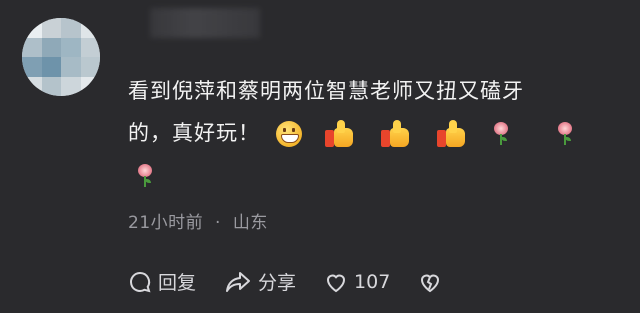 Image resolution: width=640 pixels, height=313 pixels. What do you see at coordinates (302, 281) in the screenshot?
I see `comment-actions: 回复 分享 107` at bounding box center [302, 281].